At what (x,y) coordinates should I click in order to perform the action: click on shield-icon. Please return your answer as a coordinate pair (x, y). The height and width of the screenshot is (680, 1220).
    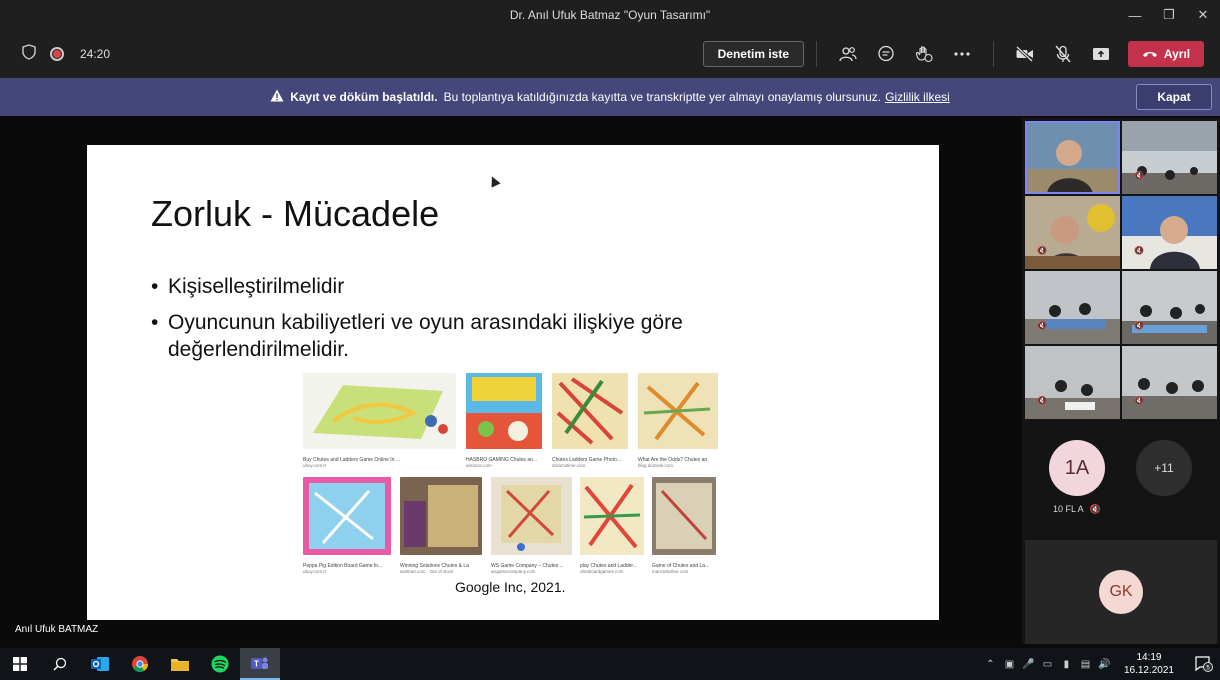
    Looking at the image, I should click on (29, 54).